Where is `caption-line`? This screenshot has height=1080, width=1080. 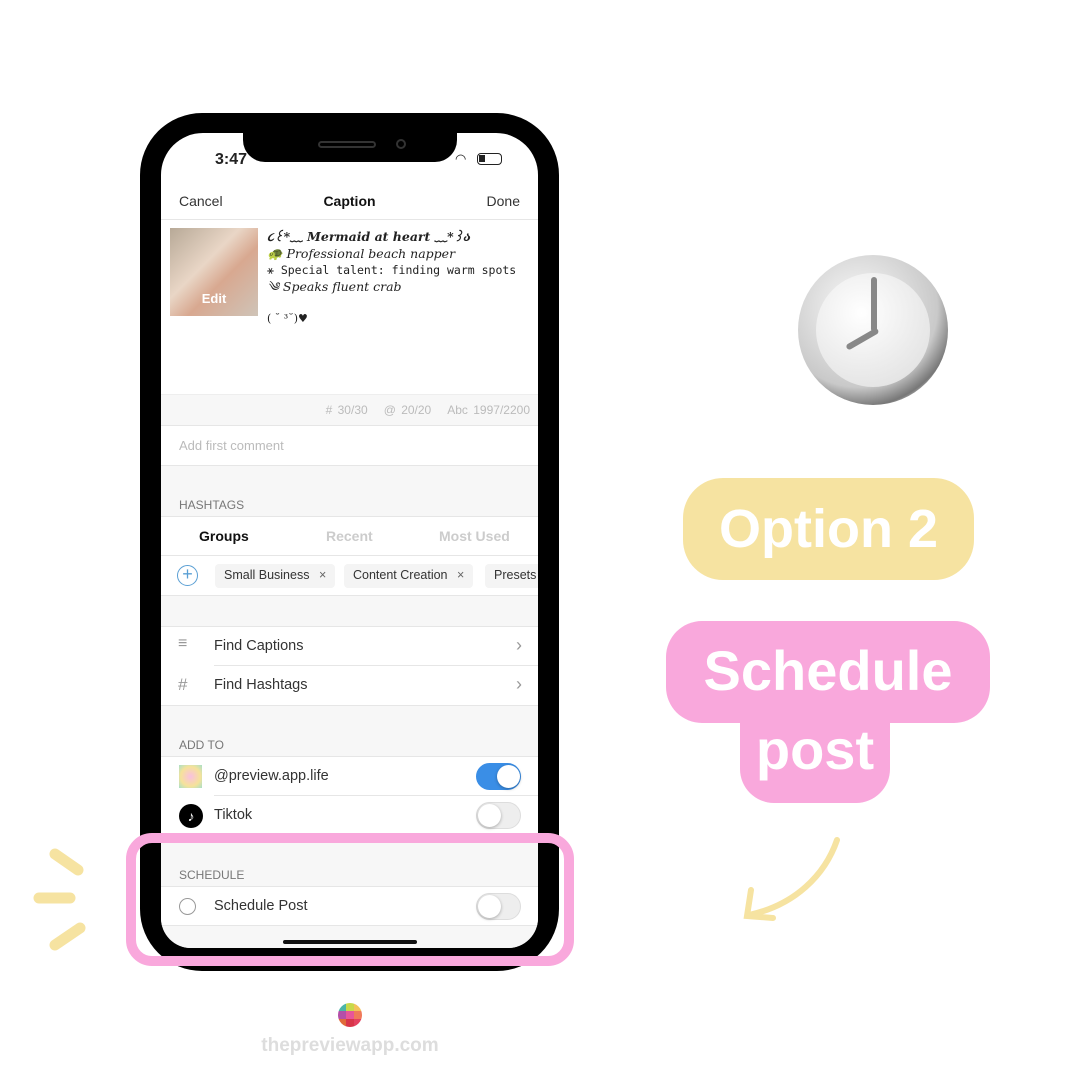 caption-line is located at coordinates (391, 303).